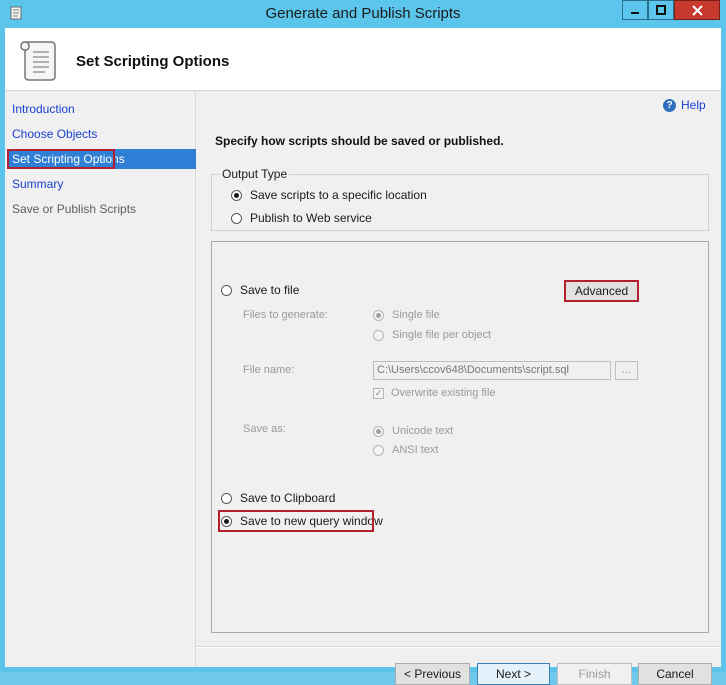  I want to click on footer-divider, so click(458, 647).